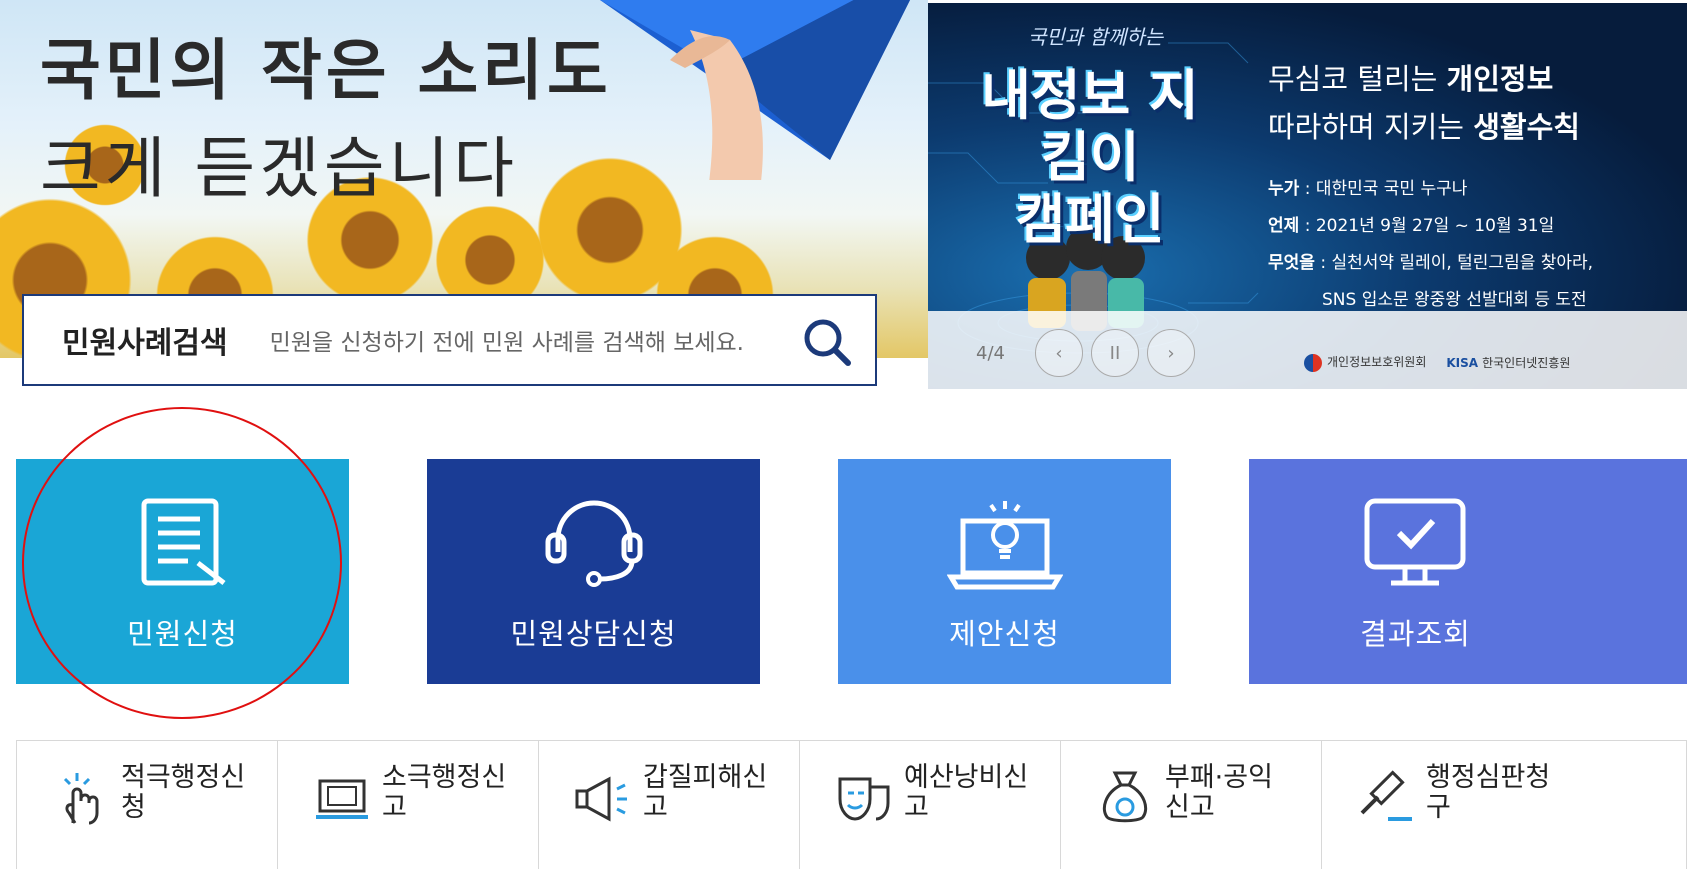 This screenshot has width=1687, height=869. What do you see at coordinates (1284, 189) in the screenshot?
I see `who-label: 누가` at bounding box center [1284, 189].